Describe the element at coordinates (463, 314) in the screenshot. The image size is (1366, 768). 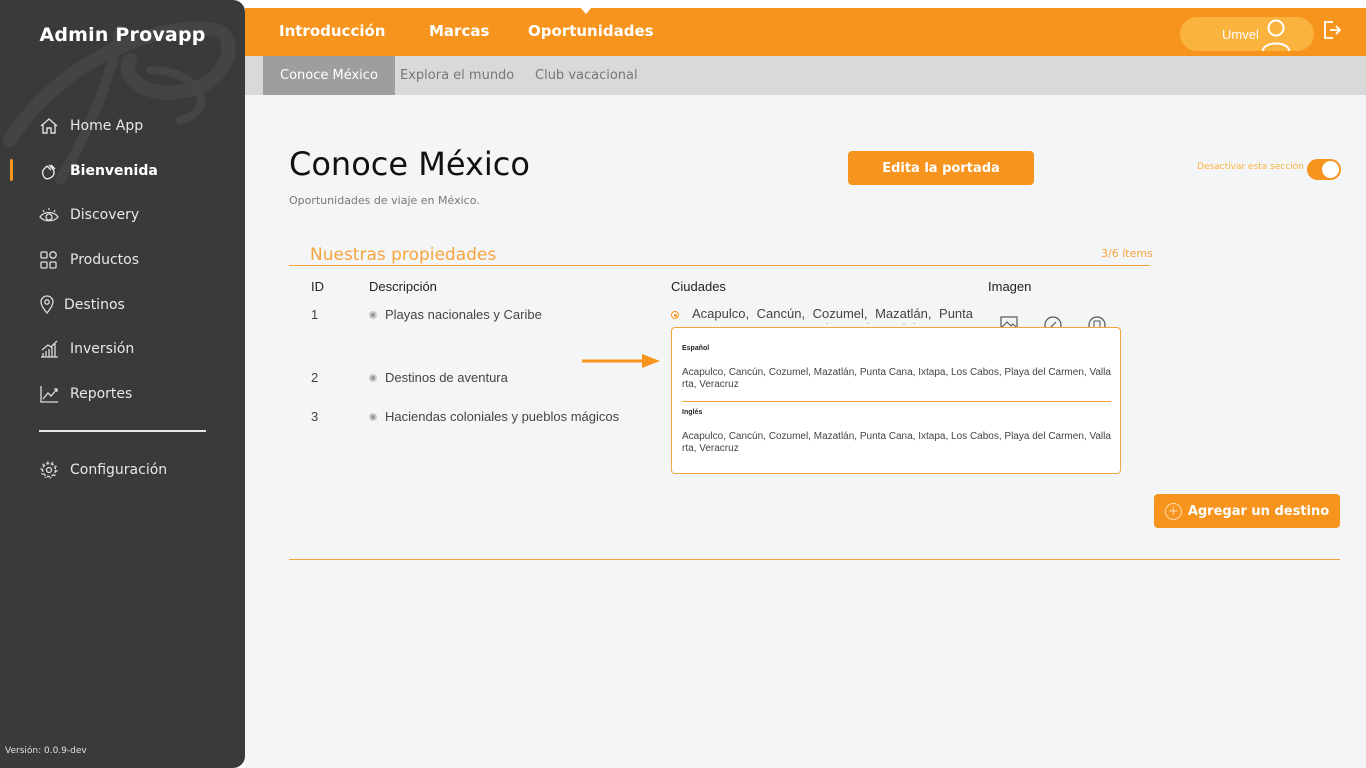
I see `row-description-text: Playas nacionales y Caribe` at that location.